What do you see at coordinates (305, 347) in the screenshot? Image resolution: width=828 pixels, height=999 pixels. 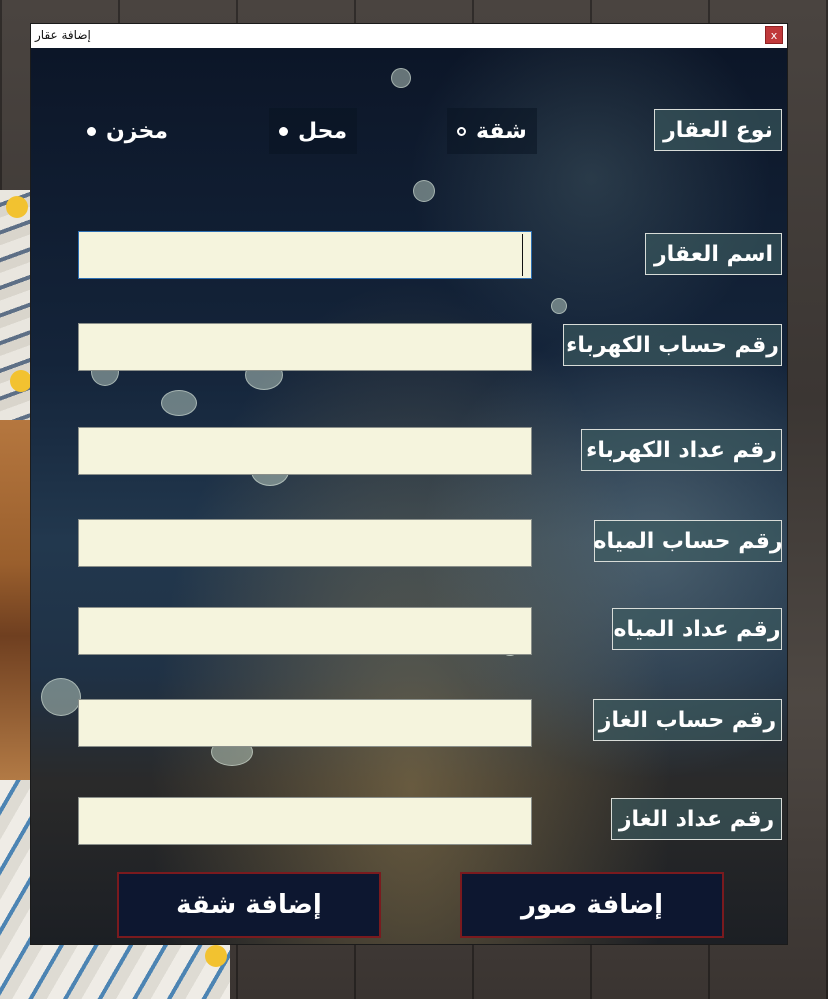 I see `electricity-account-input` at bounding box center [305, 347].